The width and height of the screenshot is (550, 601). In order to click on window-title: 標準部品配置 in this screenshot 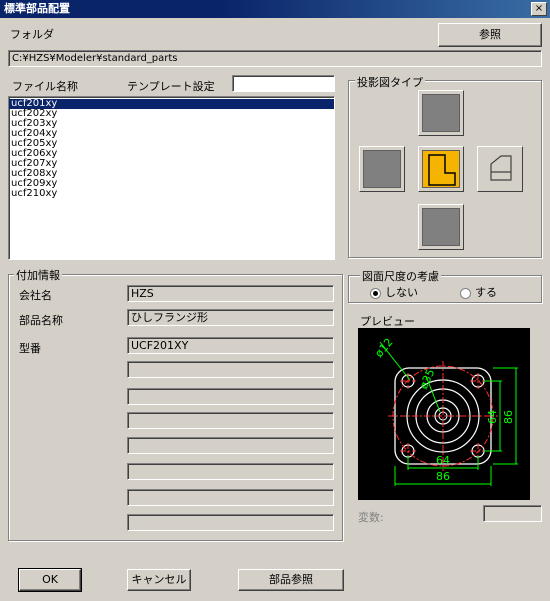, I will do `click(37, 8)`.